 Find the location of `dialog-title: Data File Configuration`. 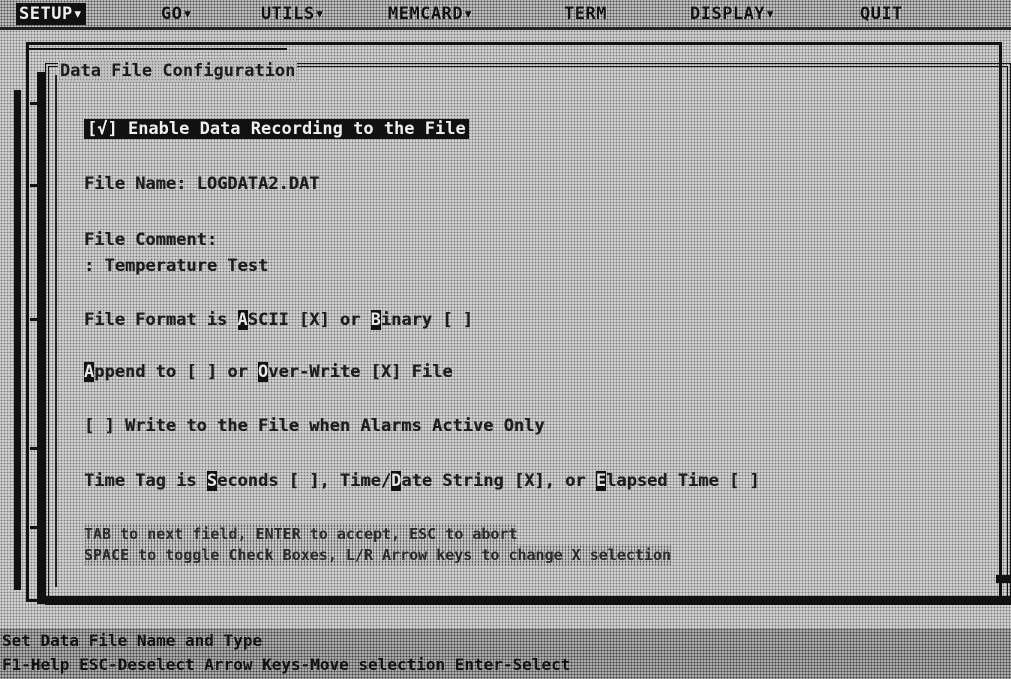

dialog-title: Data File Configuration is located at coordinates (178, 71).